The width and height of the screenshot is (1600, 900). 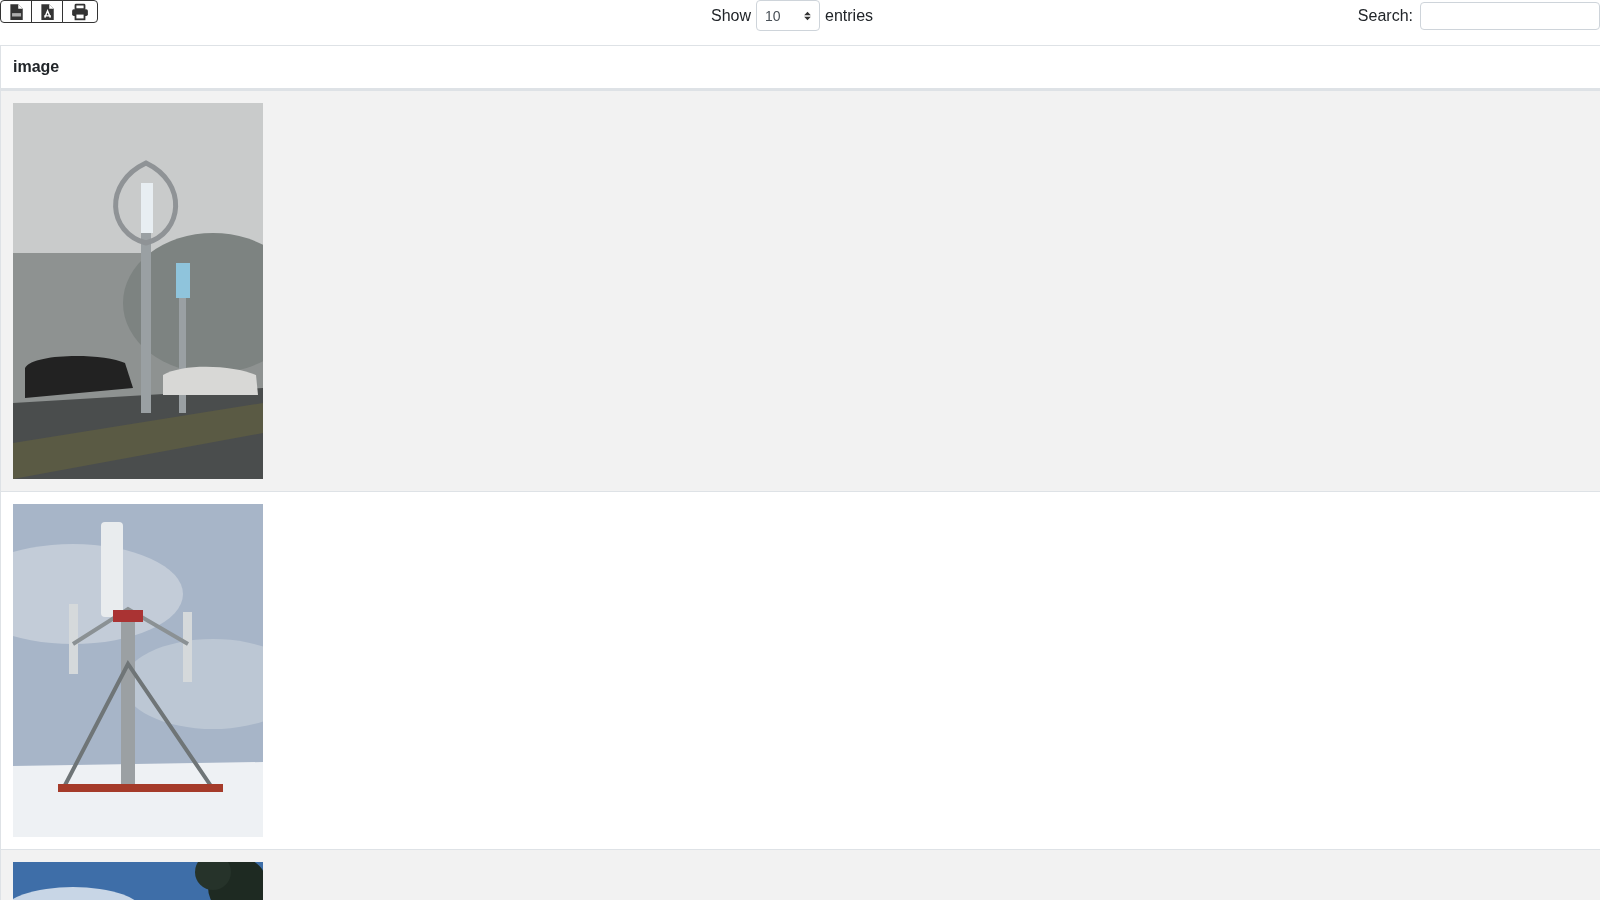 I want to click on show-label: Show, so click(x=730, y=15).